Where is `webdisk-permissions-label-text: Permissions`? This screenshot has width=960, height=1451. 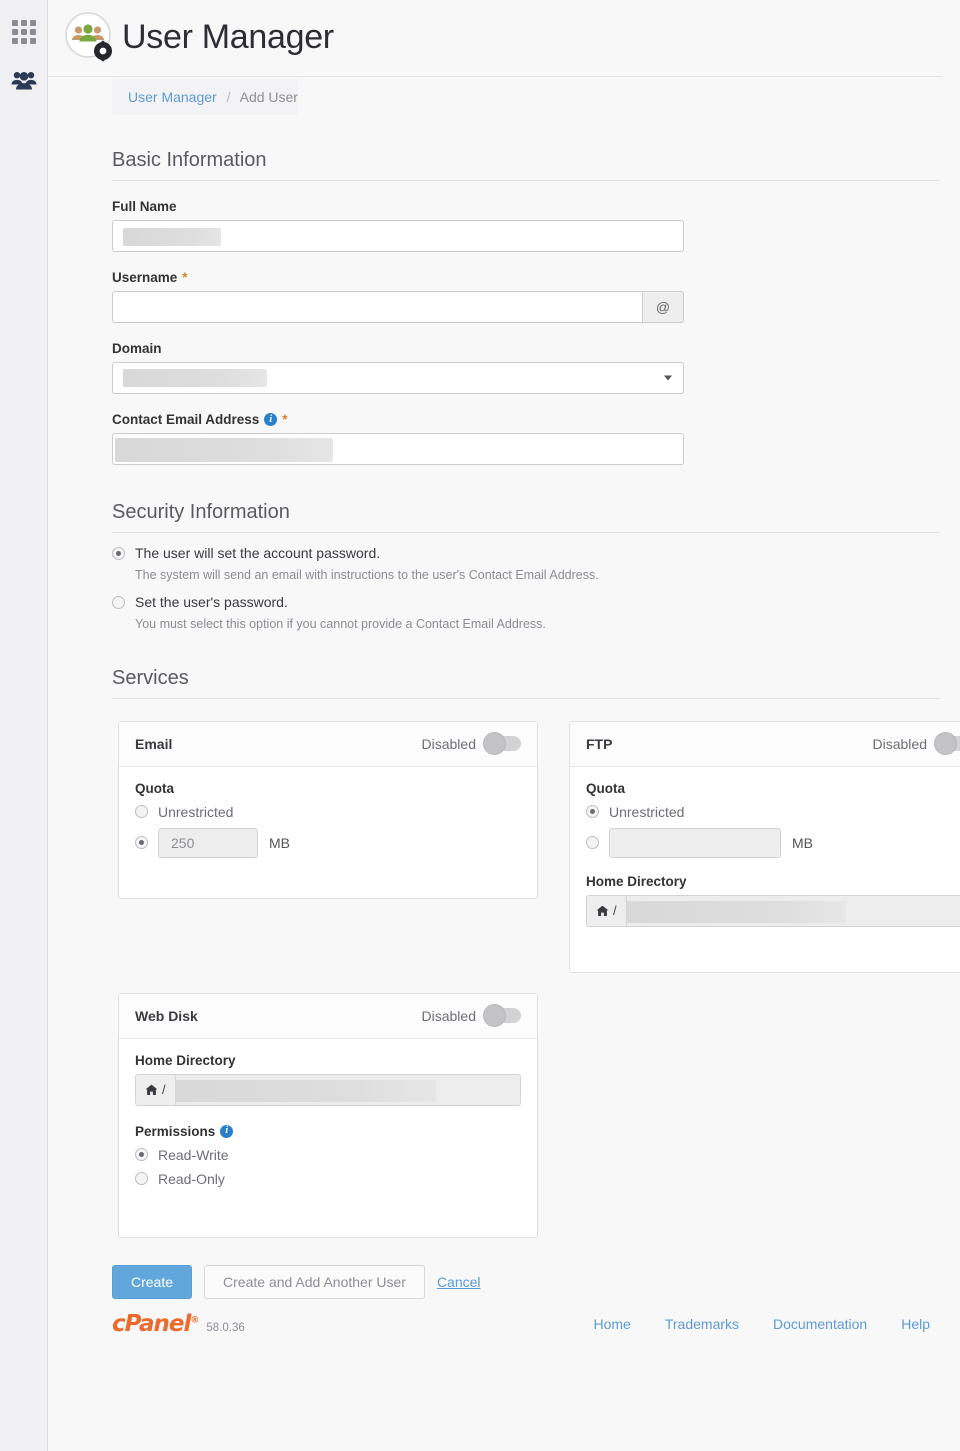 webdisk-permissions-label-text: Permissions is located at coordinates (175, 1131).